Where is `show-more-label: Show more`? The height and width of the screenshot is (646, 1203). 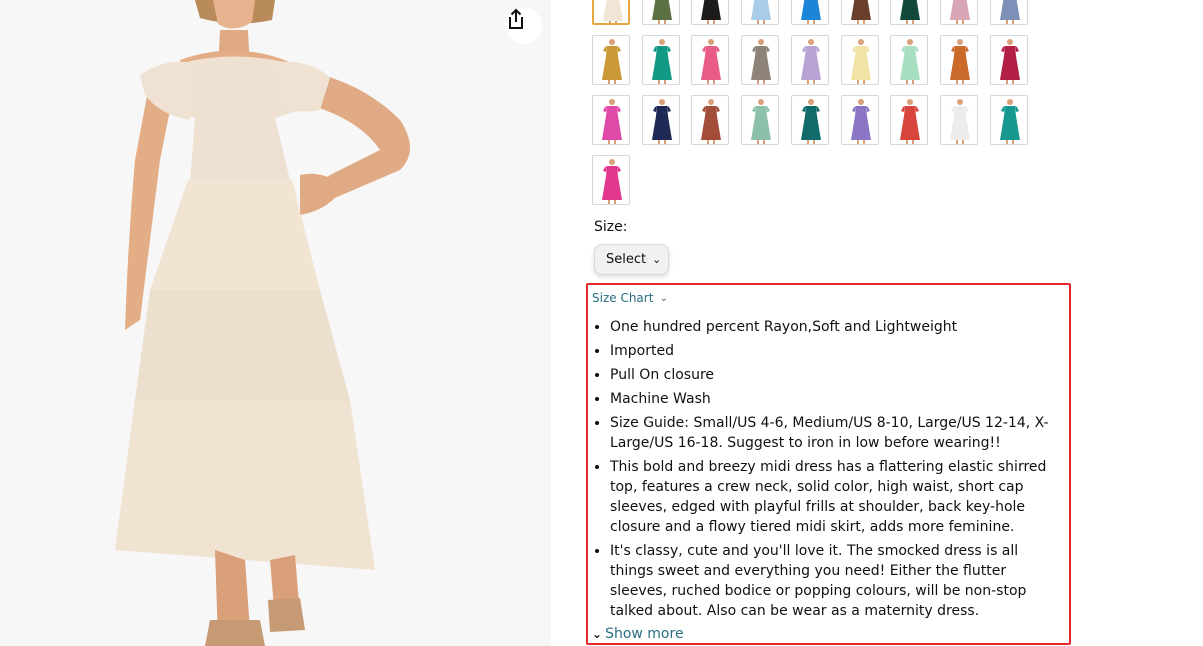
show-more-label: Show more is located at coordinates (644, 634).